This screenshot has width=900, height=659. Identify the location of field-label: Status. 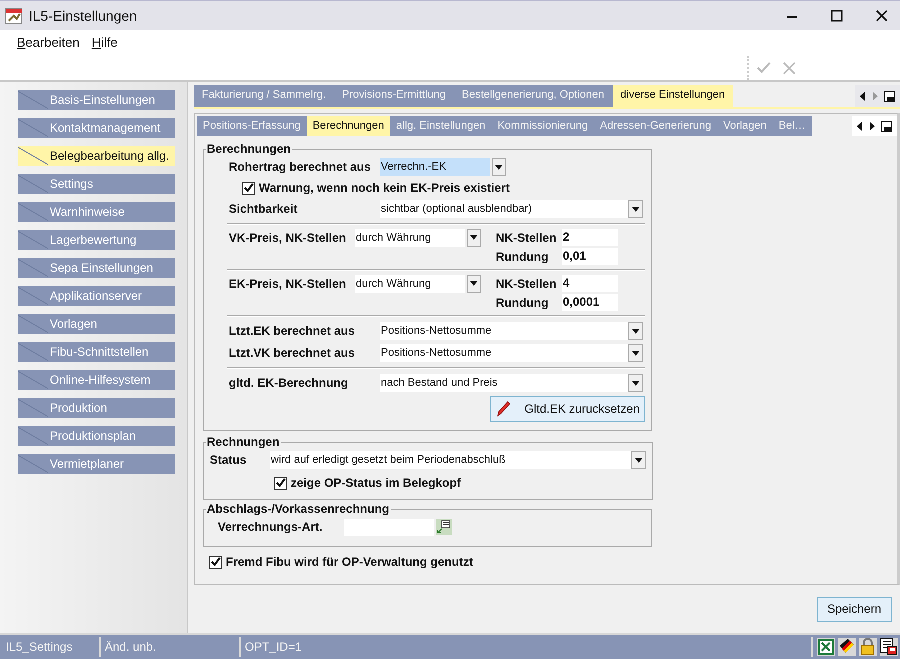
(228, 460).